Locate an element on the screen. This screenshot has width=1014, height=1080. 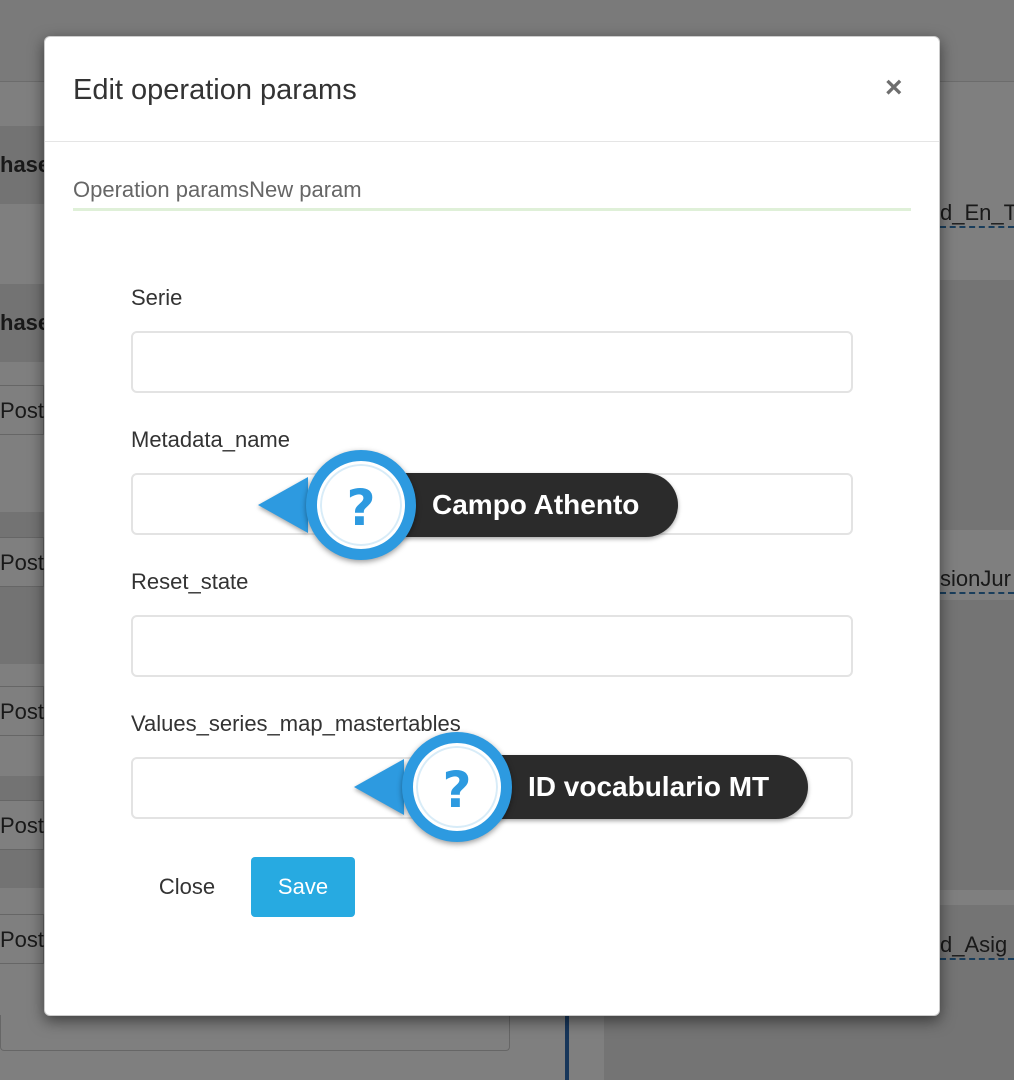
save-button: Save is located at coordinates (303, 887).